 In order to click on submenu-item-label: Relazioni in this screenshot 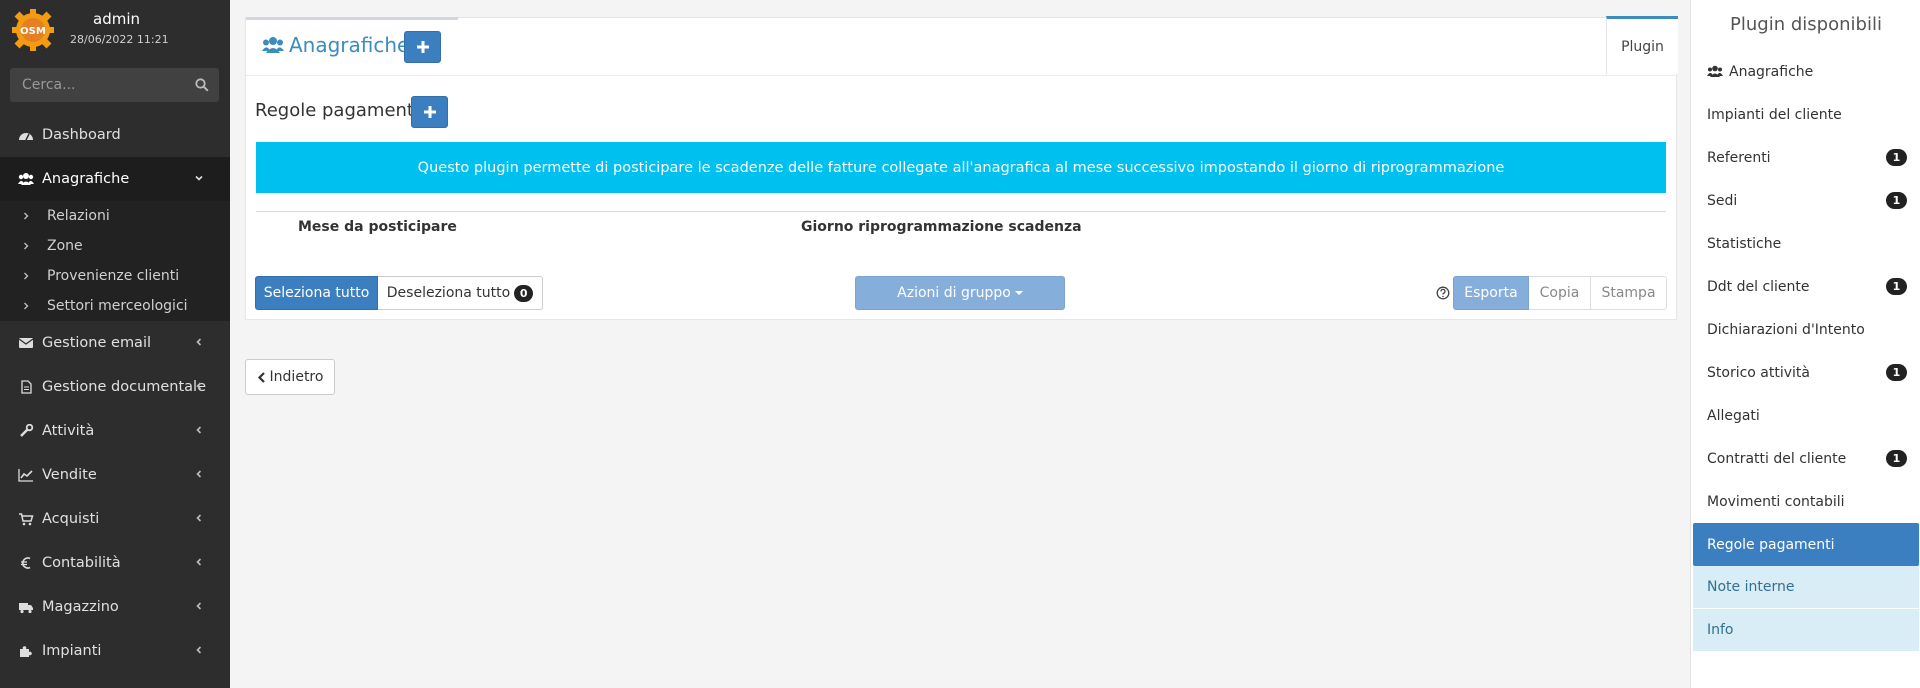, I will do `click(78, 216)`.